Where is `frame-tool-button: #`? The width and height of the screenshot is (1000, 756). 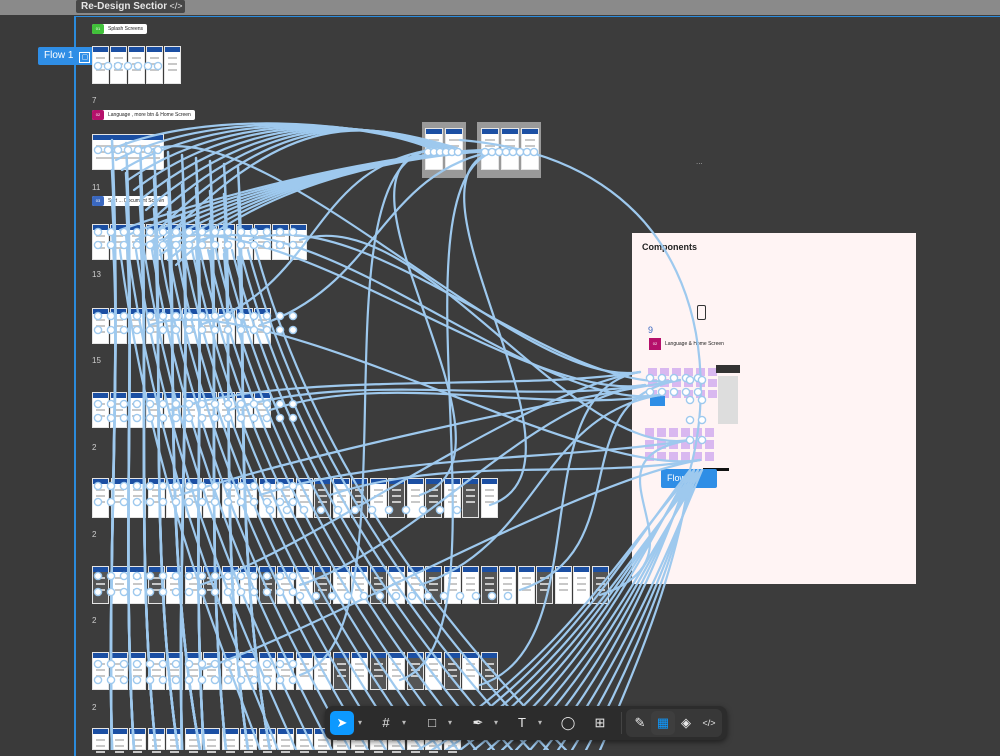 frame-tool-button: # is located at coordinates (386, 723).